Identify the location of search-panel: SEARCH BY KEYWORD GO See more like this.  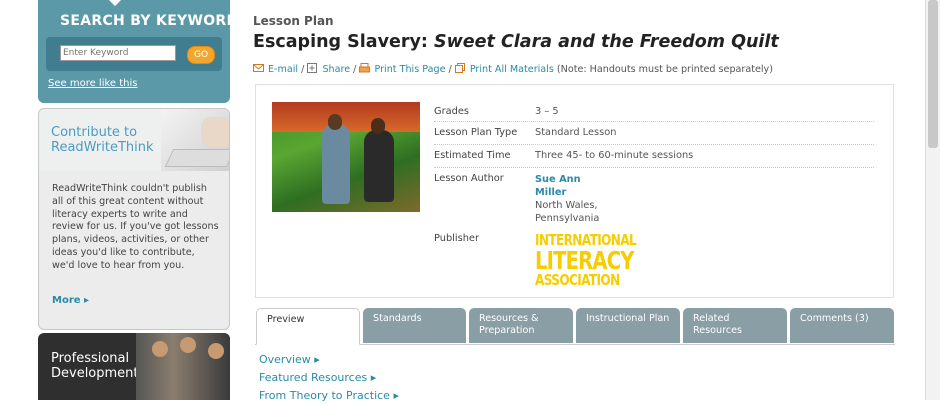
(138, 51).